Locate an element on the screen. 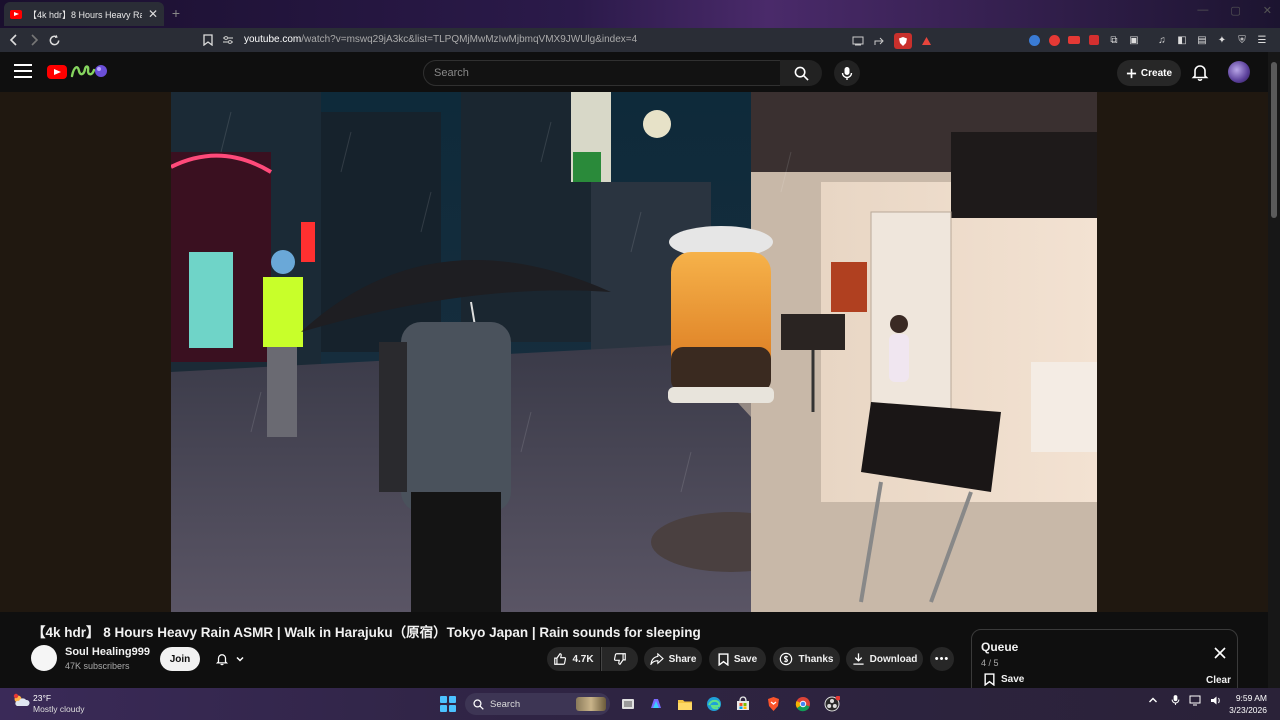 The height and width of the screenshot is (720, 1280). extension-ad-icon is located at coordinates (1094, 40).